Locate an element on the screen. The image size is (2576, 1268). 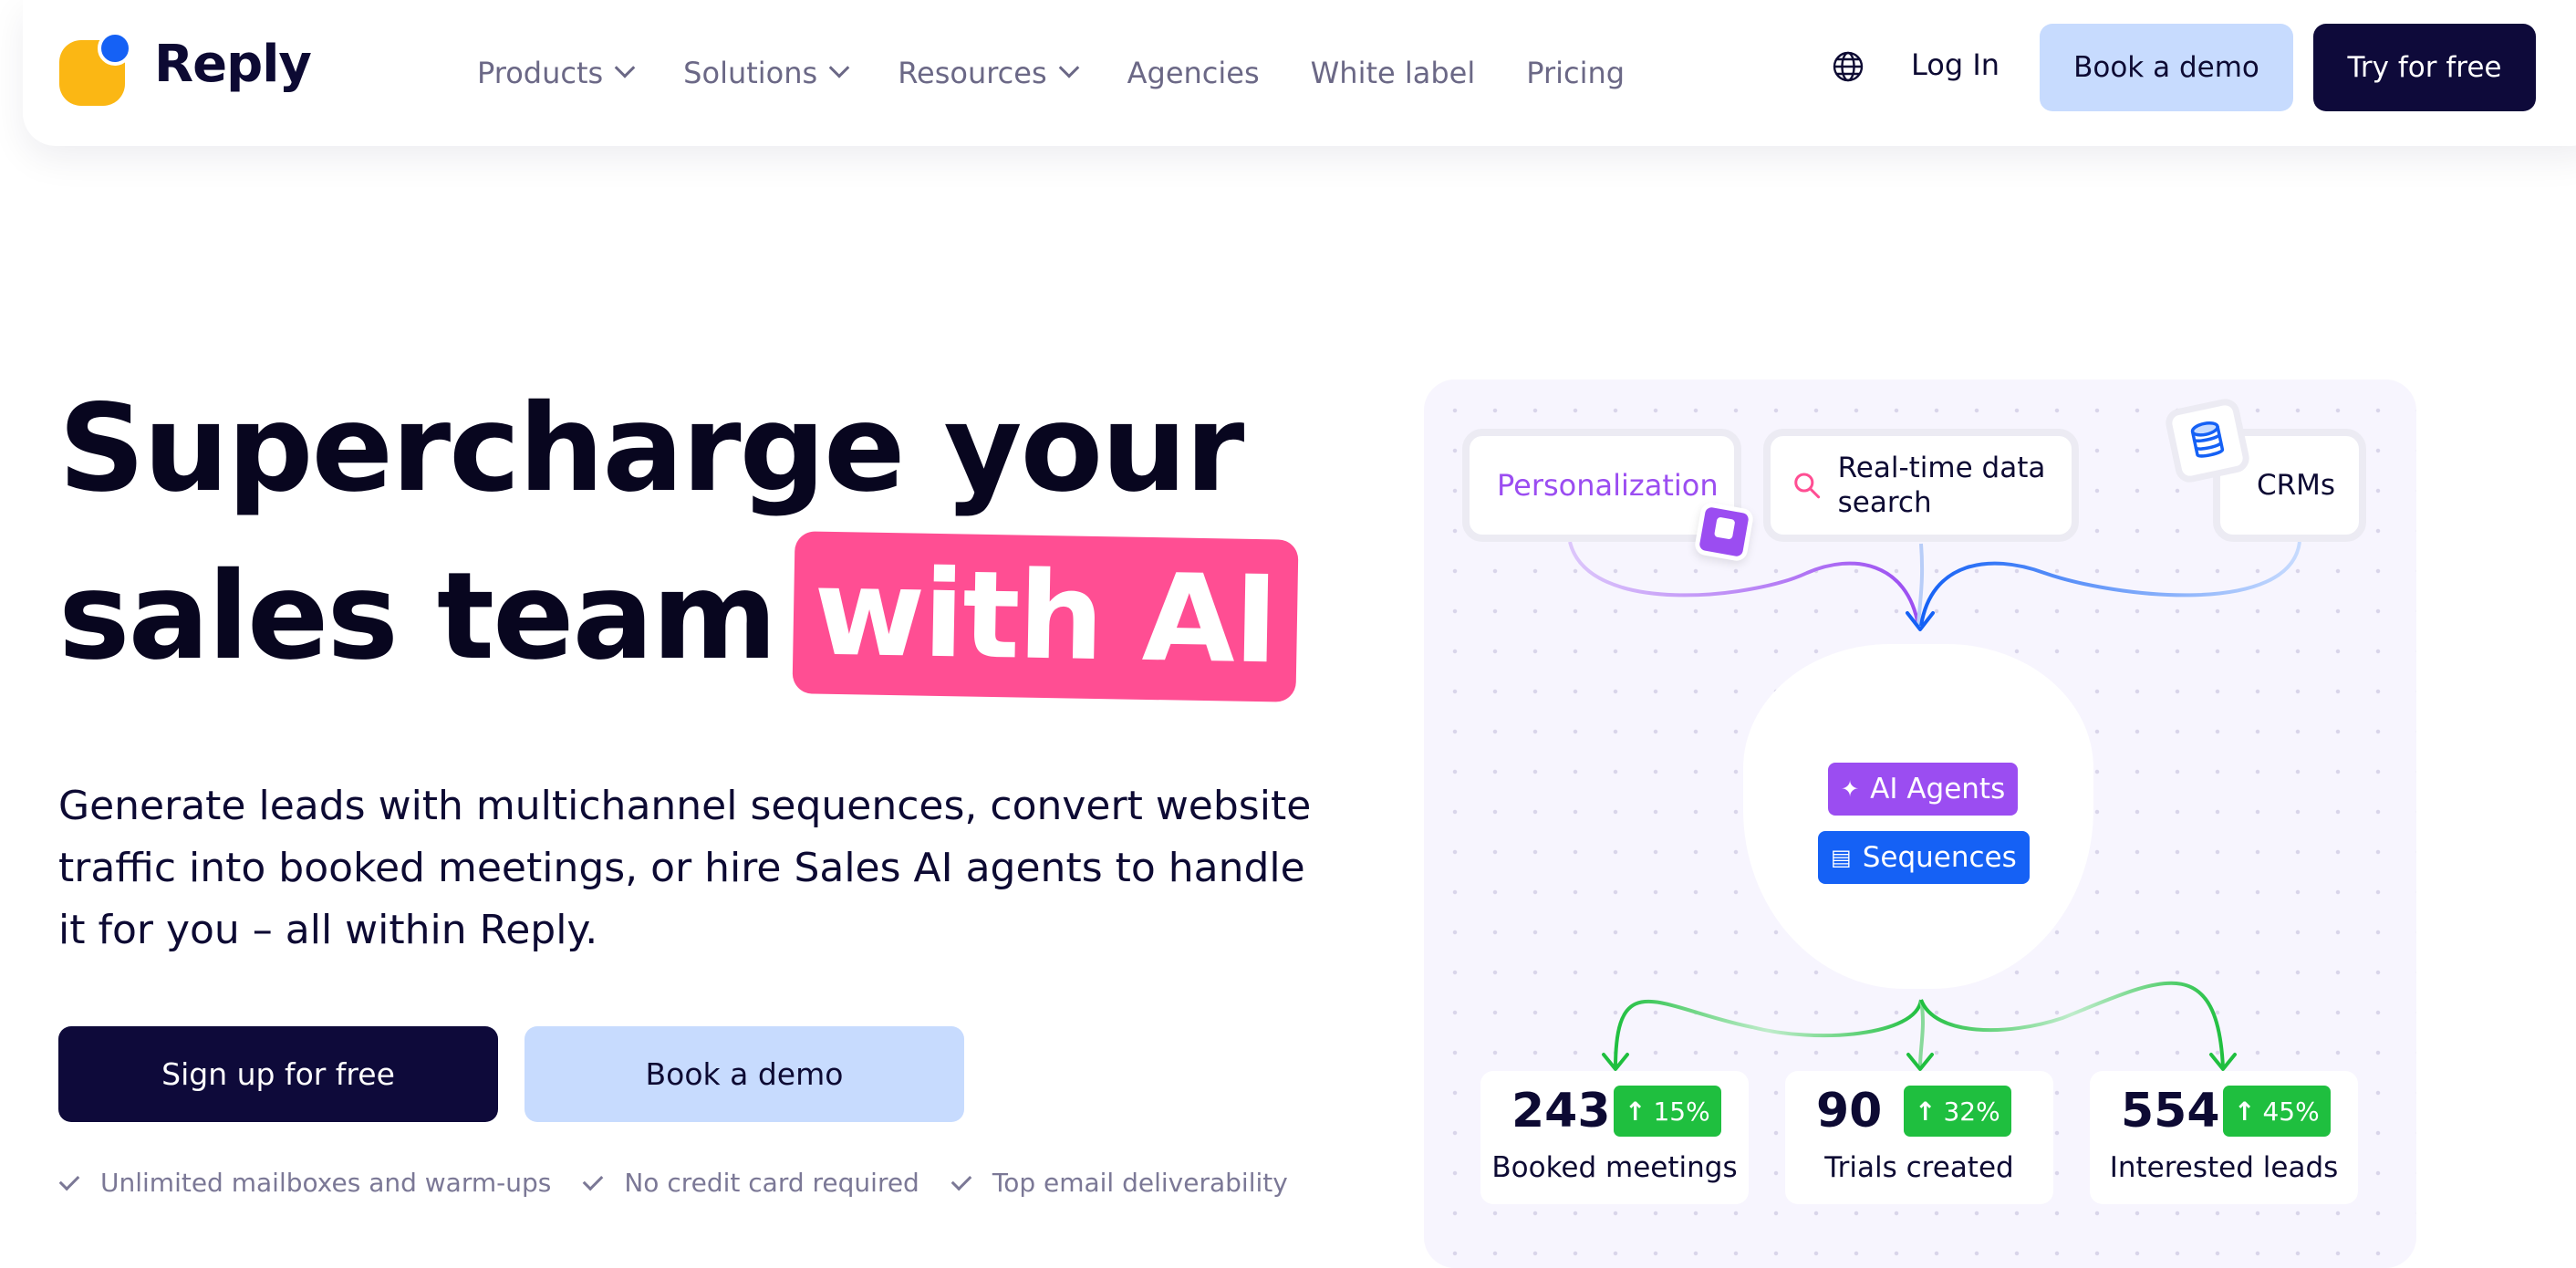
sparkle-icon: ✦ is located at coordinates (1850, 789).